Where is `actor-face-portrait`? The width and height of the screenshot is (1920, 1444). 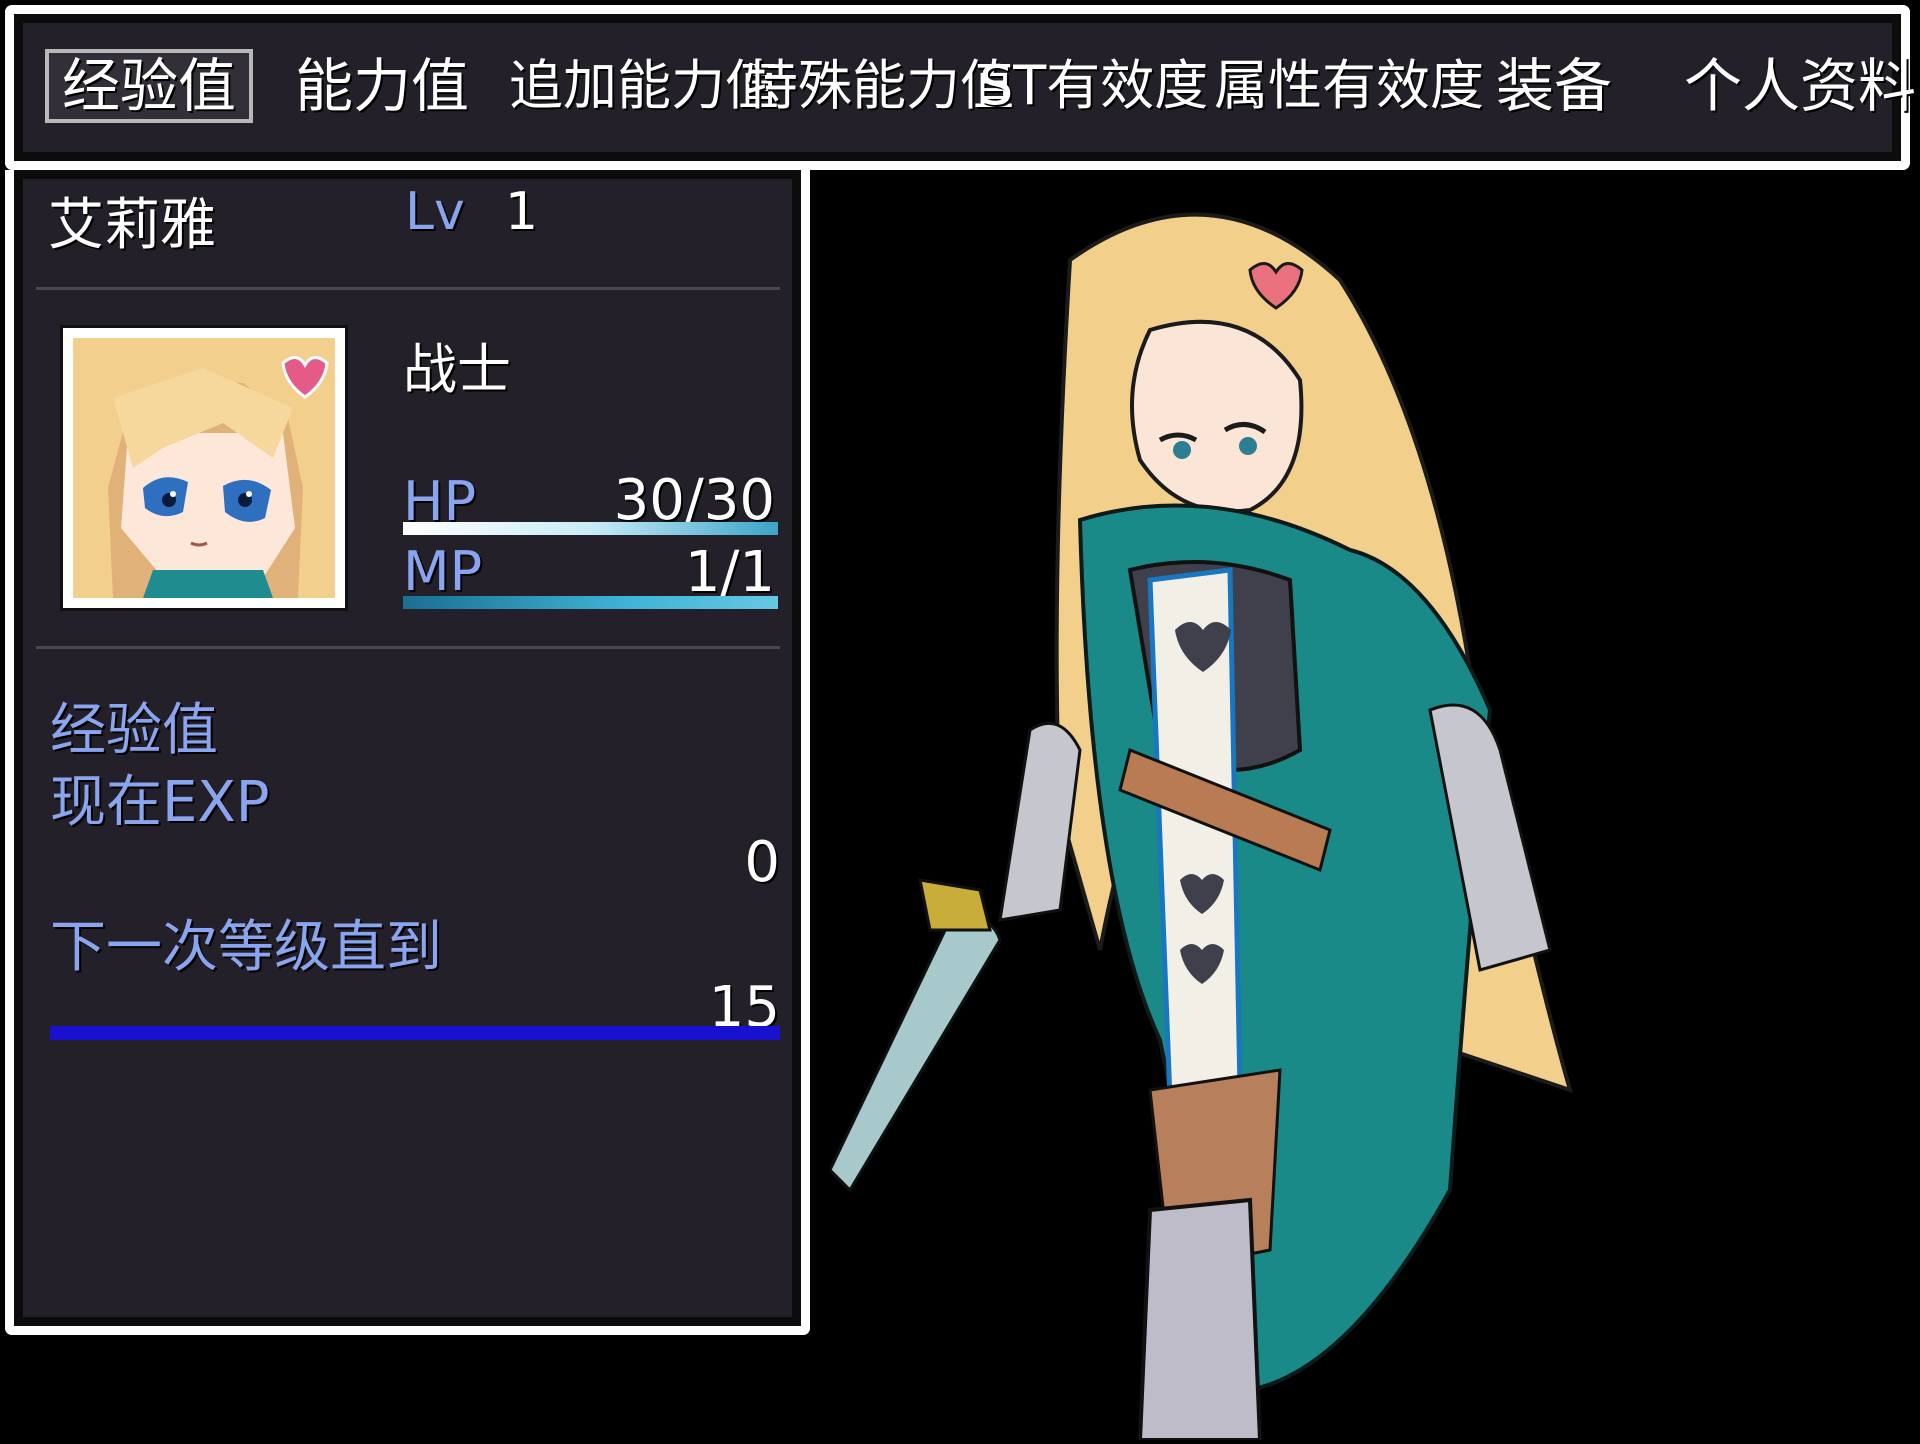 actor-face-portrait is located at coordinates (204, 468).